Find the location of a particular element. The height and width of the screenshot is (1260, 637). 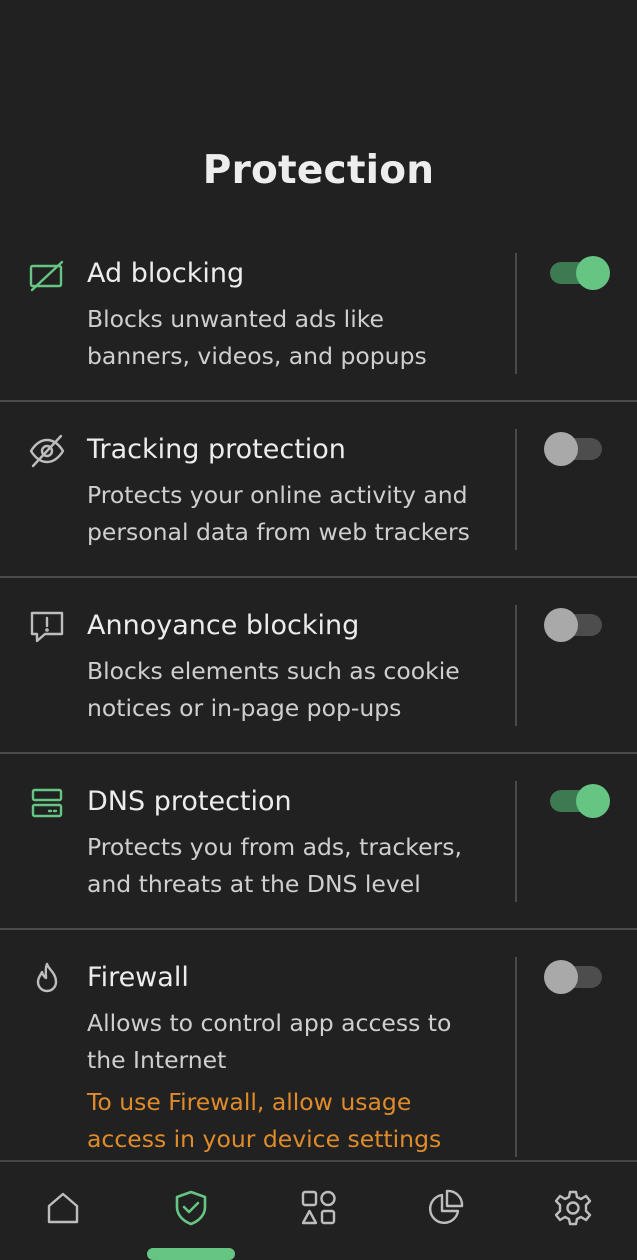

row-description-line: and threats at the DNS level is located at coordinates (254, 884).